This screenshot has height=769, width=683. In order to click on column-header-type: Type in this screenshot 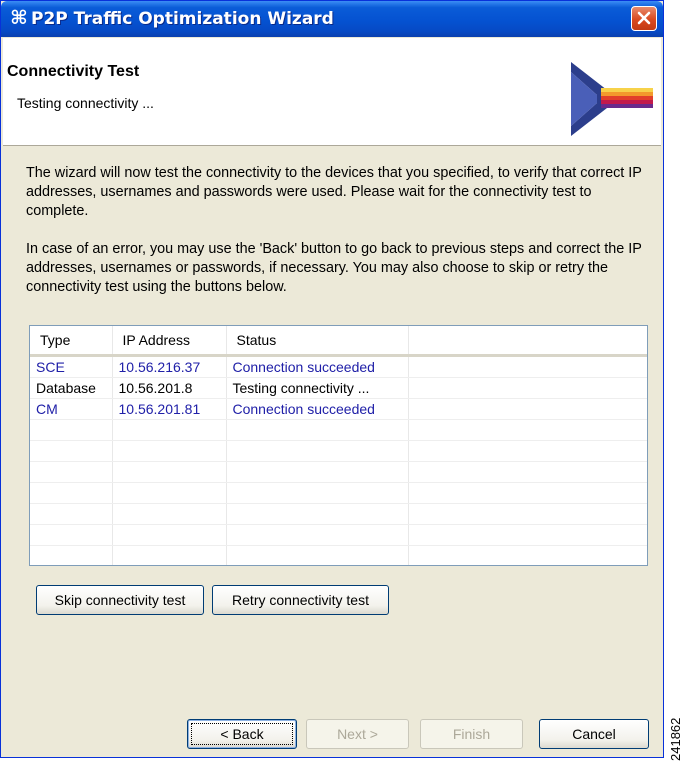, I will do `click(71, 341)`.